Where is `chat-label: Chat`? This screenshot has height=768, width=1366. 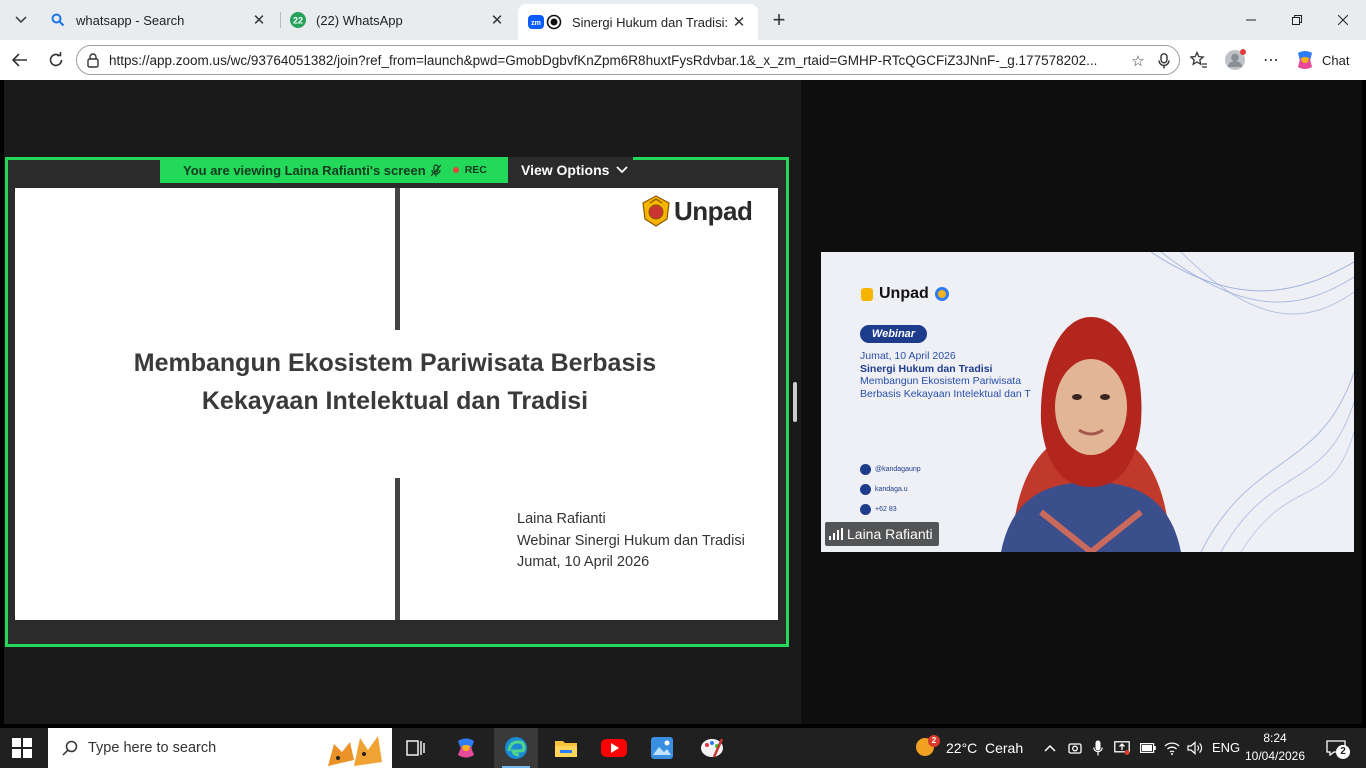 chat-label: Chat is located at coordinates (1336, 60).